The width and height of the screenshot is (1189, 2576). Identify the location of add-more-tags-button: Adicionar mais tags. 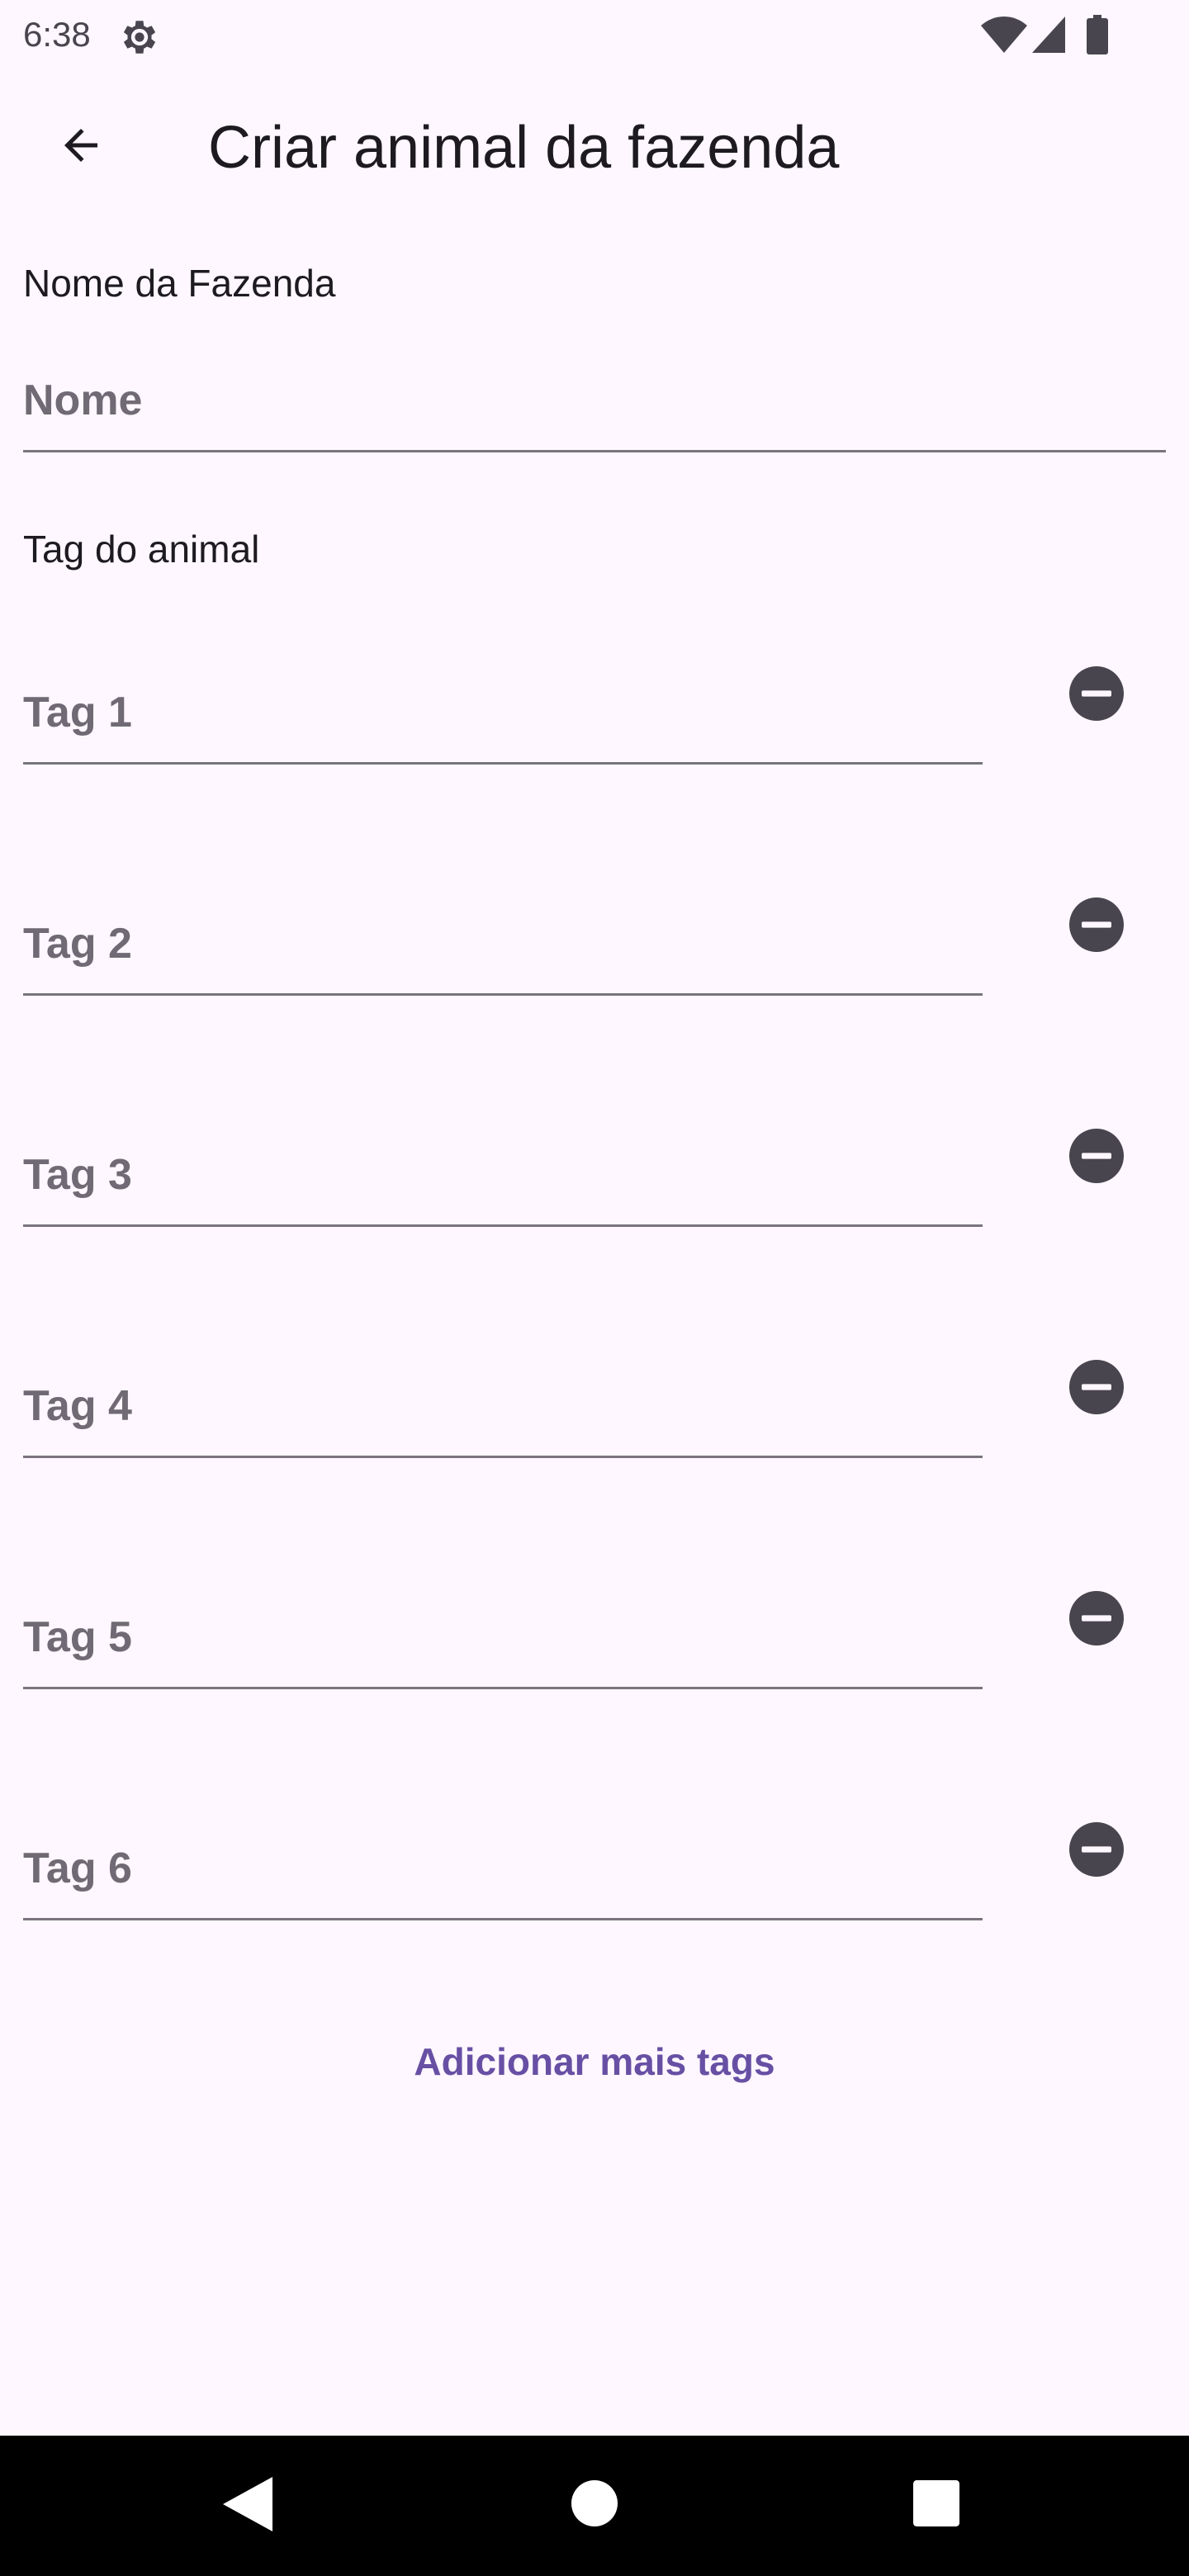
(594, 2061).